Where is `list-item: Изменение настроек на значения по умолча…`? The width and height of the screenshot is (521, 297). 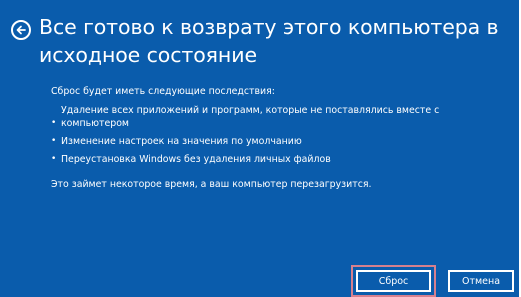
list-item: Изменение настроек на значения по умолча… is located at coordinates (278, 141).